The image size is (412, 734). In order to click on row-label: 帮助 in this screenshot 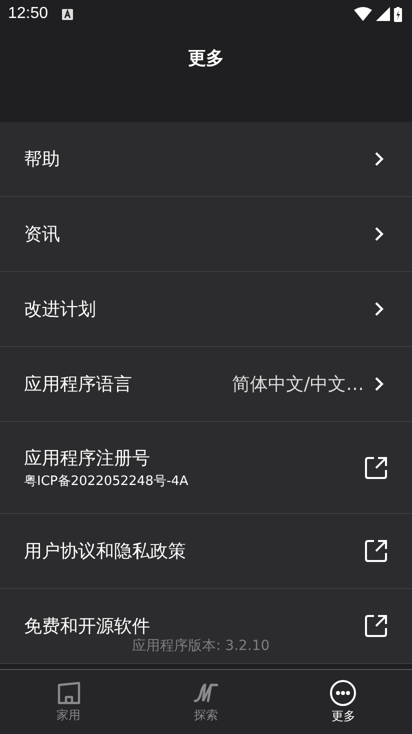, I will do `click(42, 159)`.